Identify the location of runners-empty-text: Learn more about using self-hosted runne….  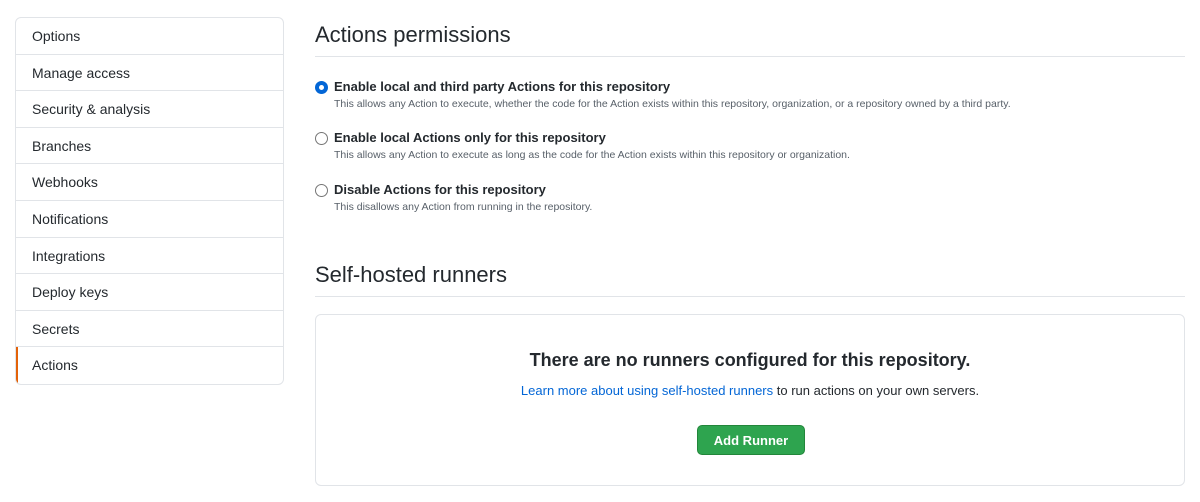
(750, 390).